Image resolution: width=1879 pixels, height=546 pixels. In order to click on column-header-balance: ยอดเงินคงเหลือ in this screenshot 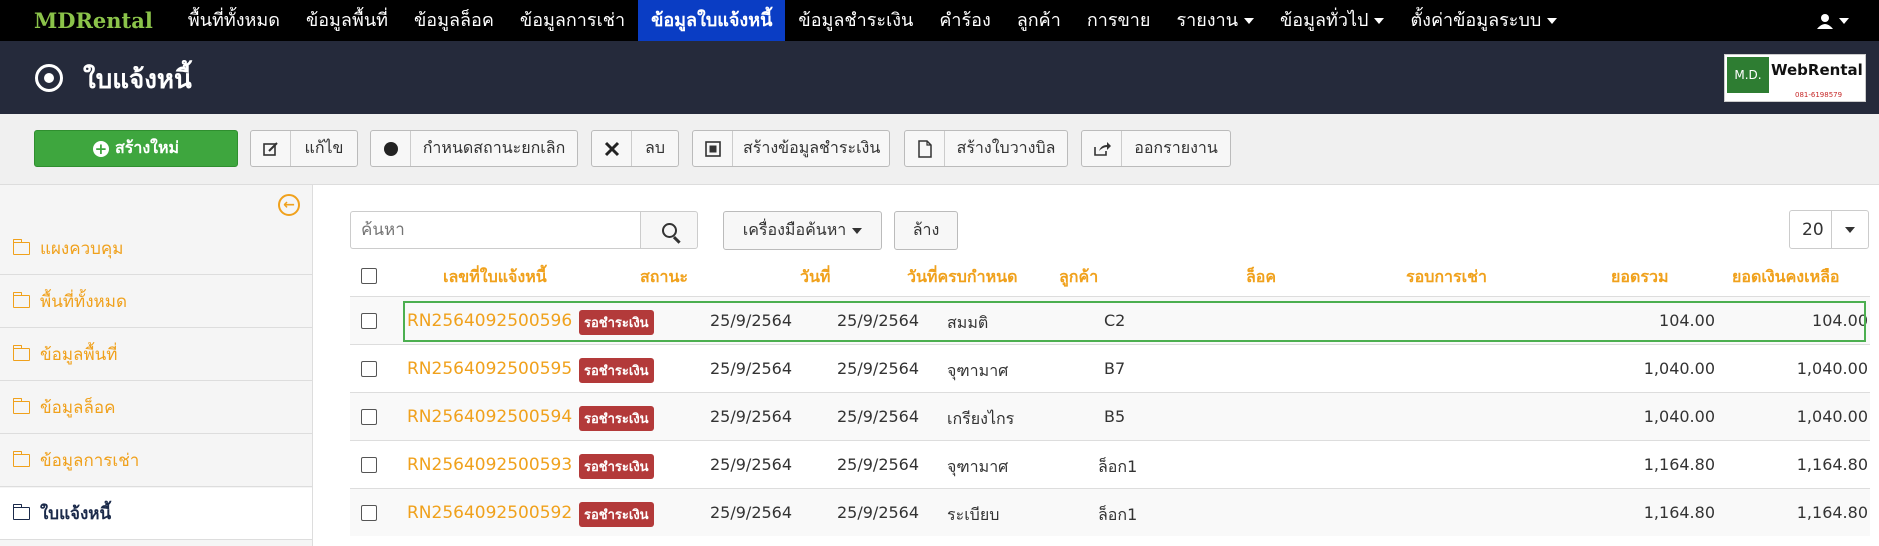, I will do `click(1786, 277)`.